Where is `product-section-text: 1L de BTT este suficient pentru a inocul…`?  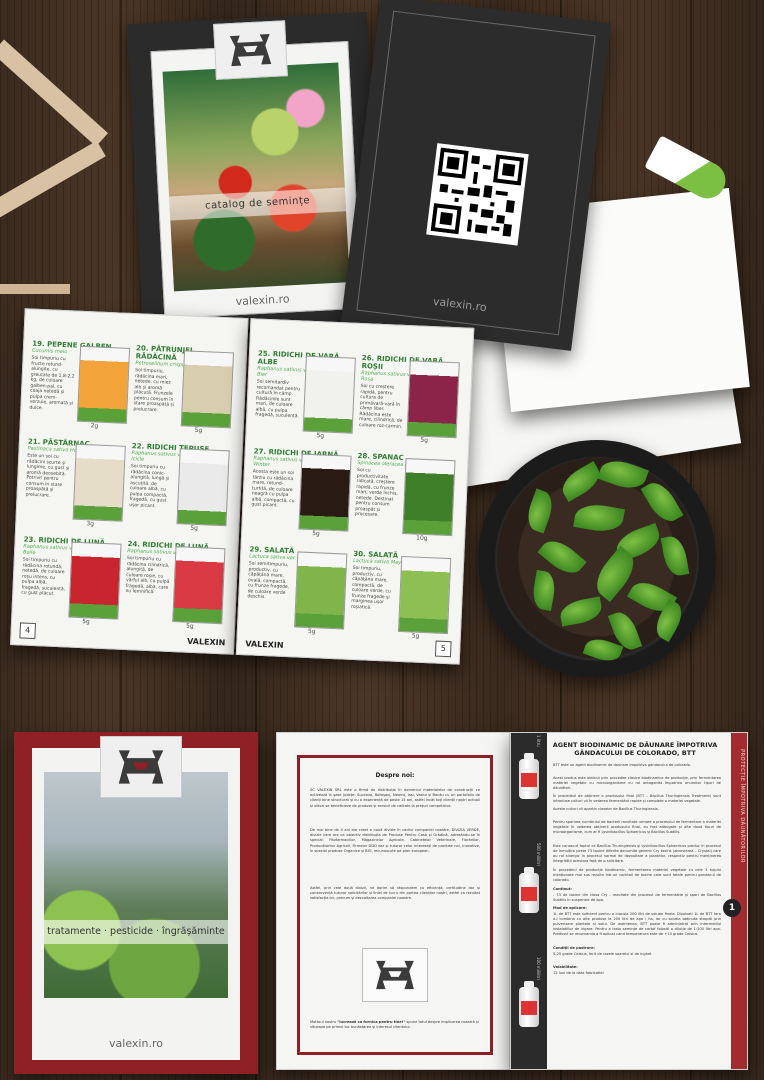
product-section-text: 1L de BTT este suficient pentru a inocul… is located at coordinates (637, 924).